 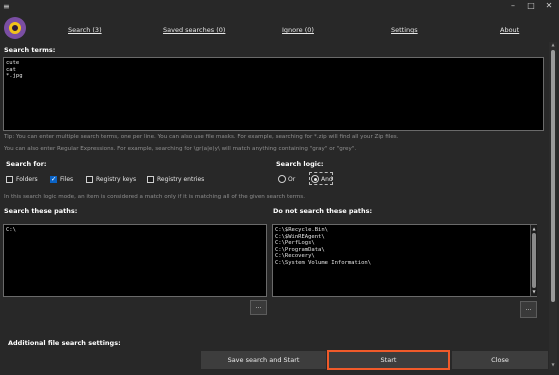 I want to click on search-terms-value: cute cat *.jpg, so click(x=14, y=70).